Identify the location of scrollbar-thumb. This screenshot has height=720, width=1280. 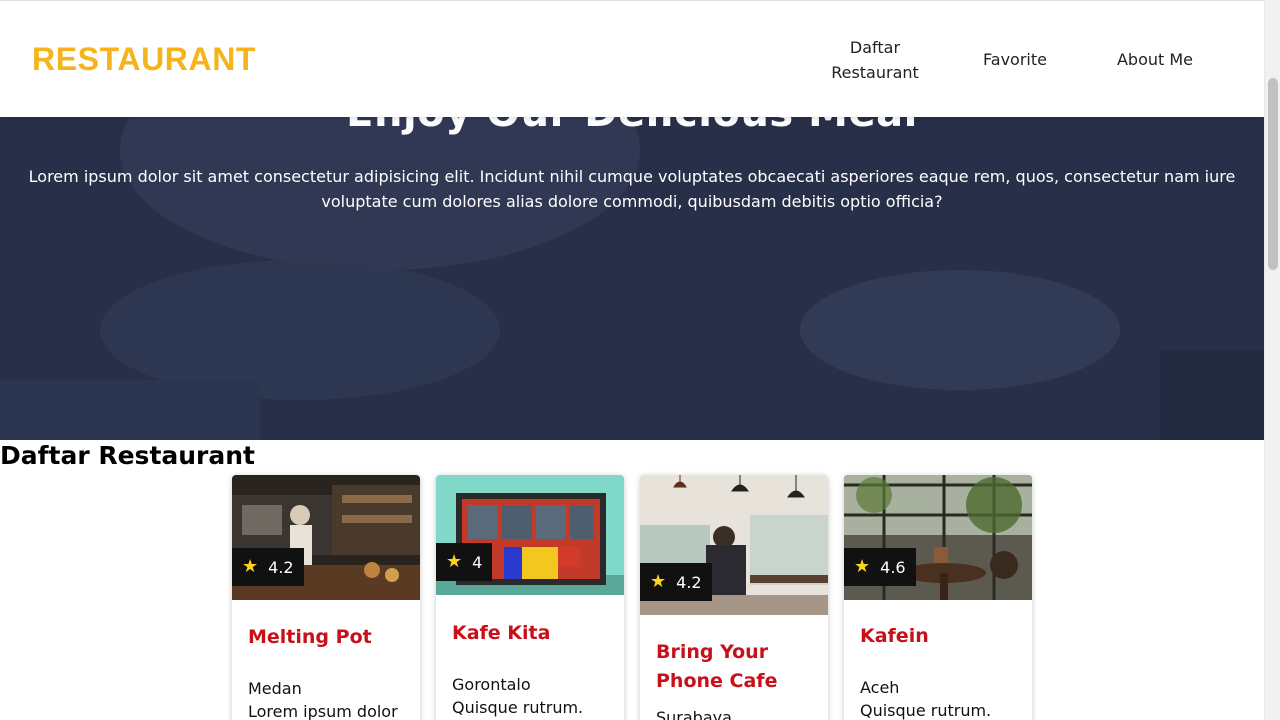
(1273, 174).